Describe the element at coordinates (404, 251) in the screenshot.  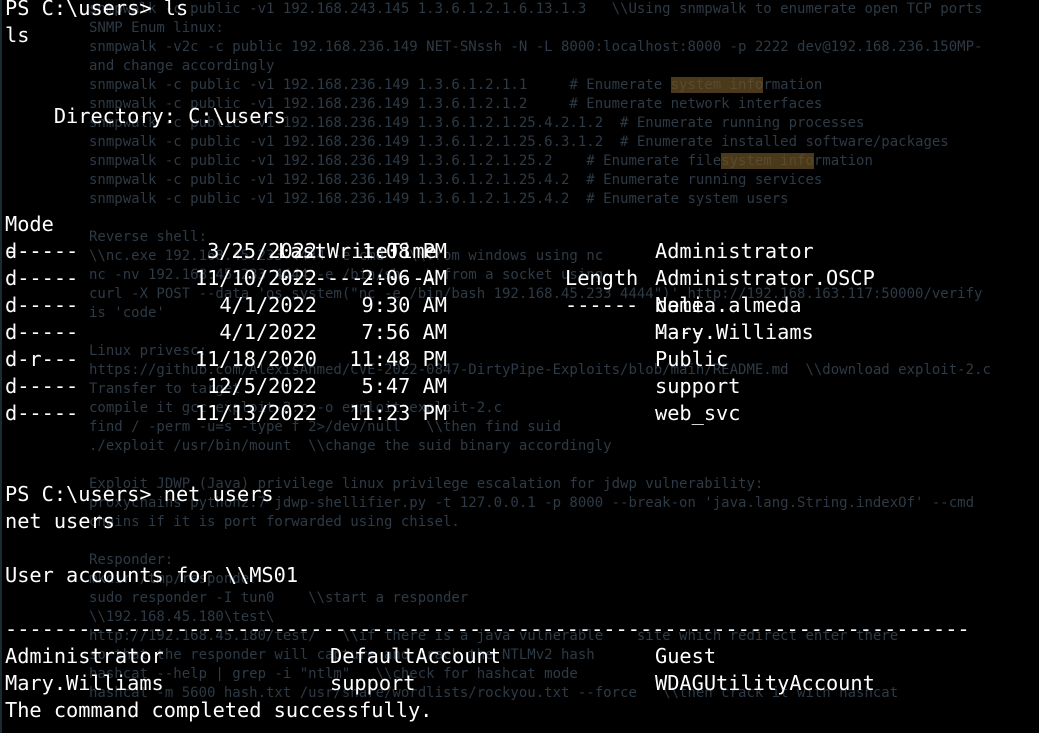
I see `row-time: 1:08 PM` at that location.